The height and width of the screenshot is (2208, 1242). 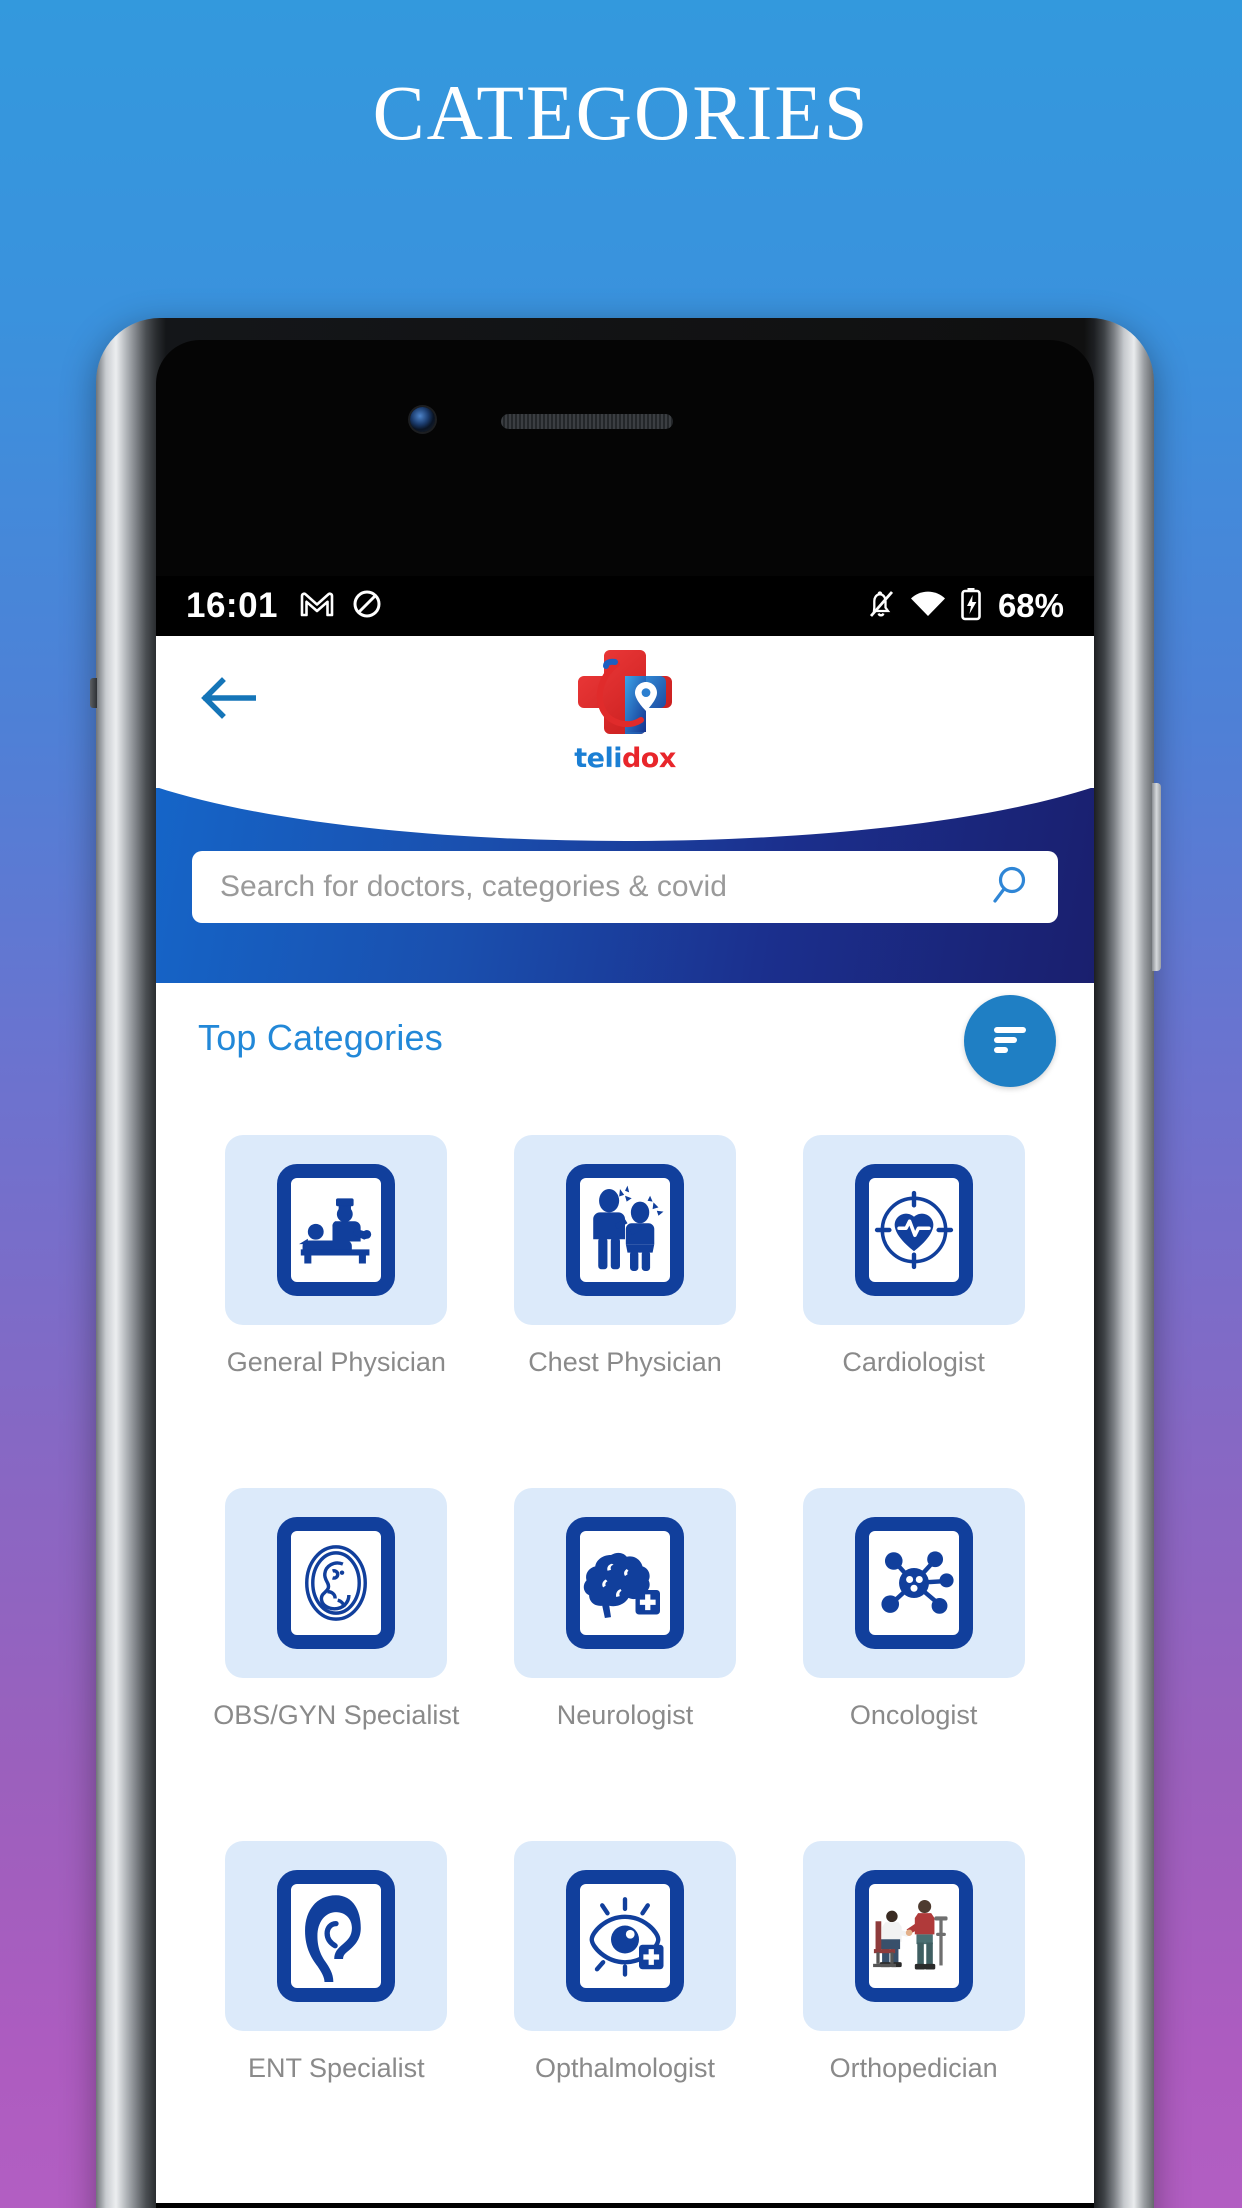 I want to click on cancer-cell-icon, so click(x=913, y=1583).